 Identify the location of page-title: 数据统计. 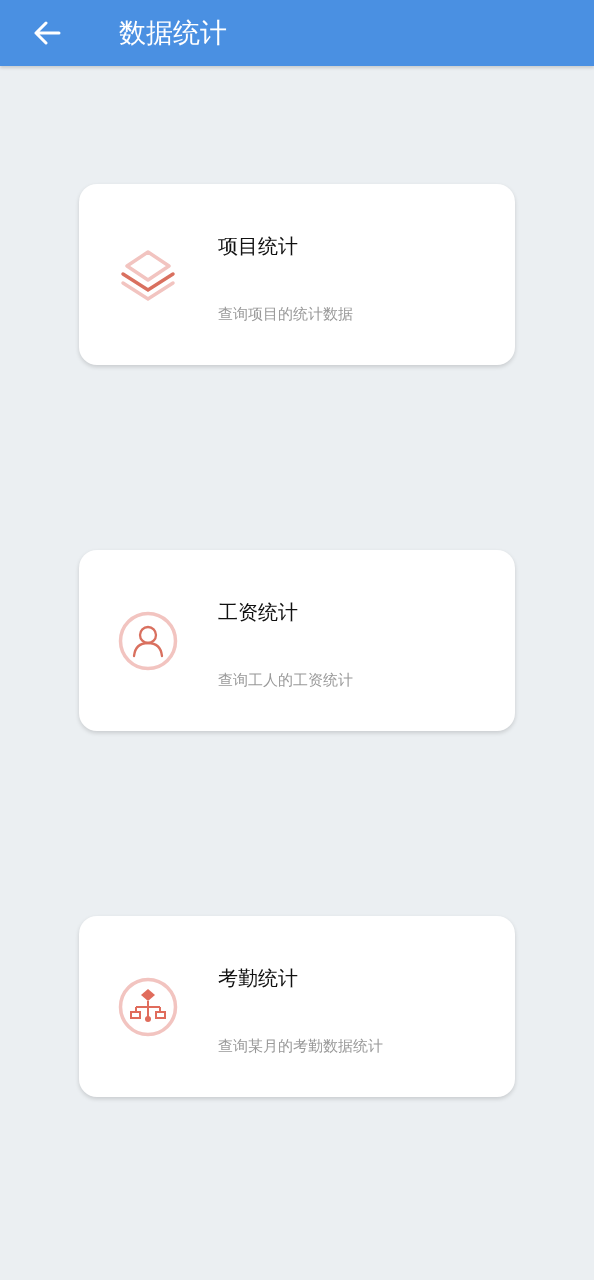
(173, 33).